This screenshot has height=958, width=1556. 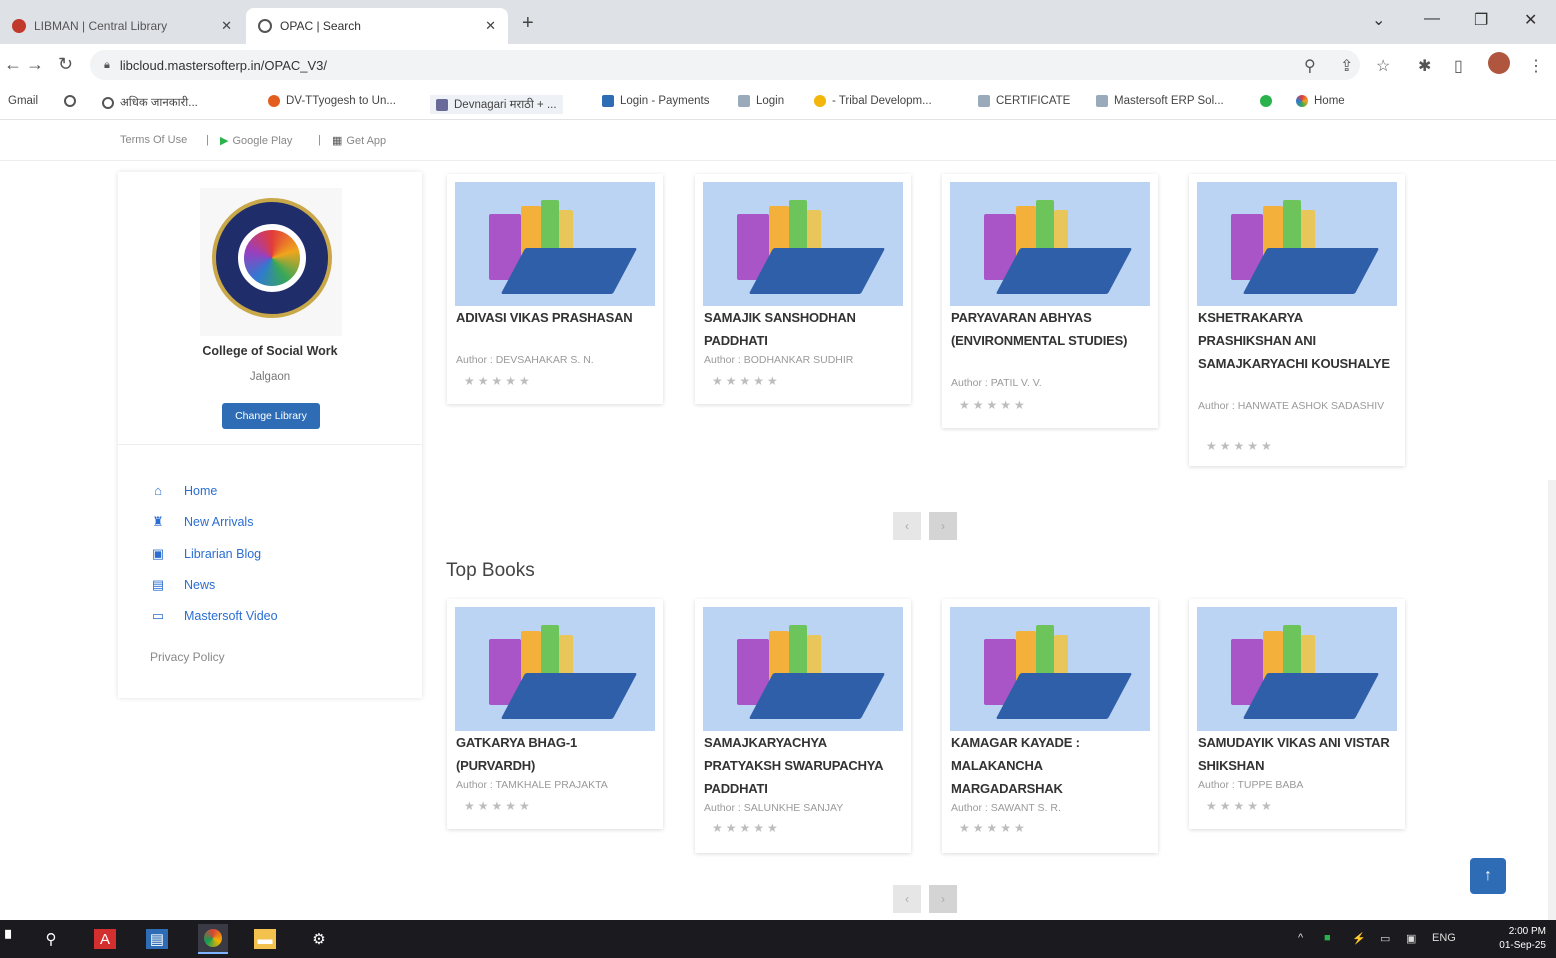 I want to click on reload-icon: ↻, so click(x=65, y=64).